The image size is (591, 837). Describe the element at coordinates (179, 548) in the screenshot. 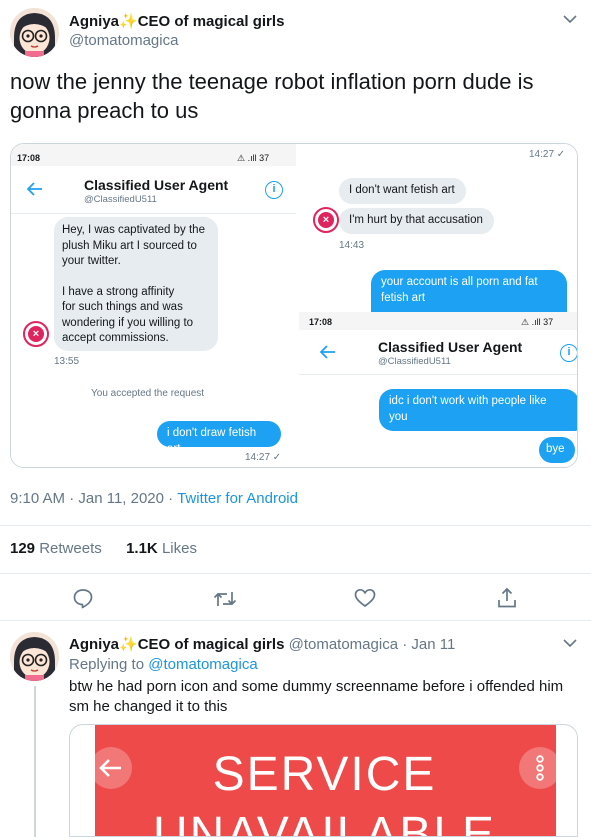

I see `likes-label: Likes` at that location.